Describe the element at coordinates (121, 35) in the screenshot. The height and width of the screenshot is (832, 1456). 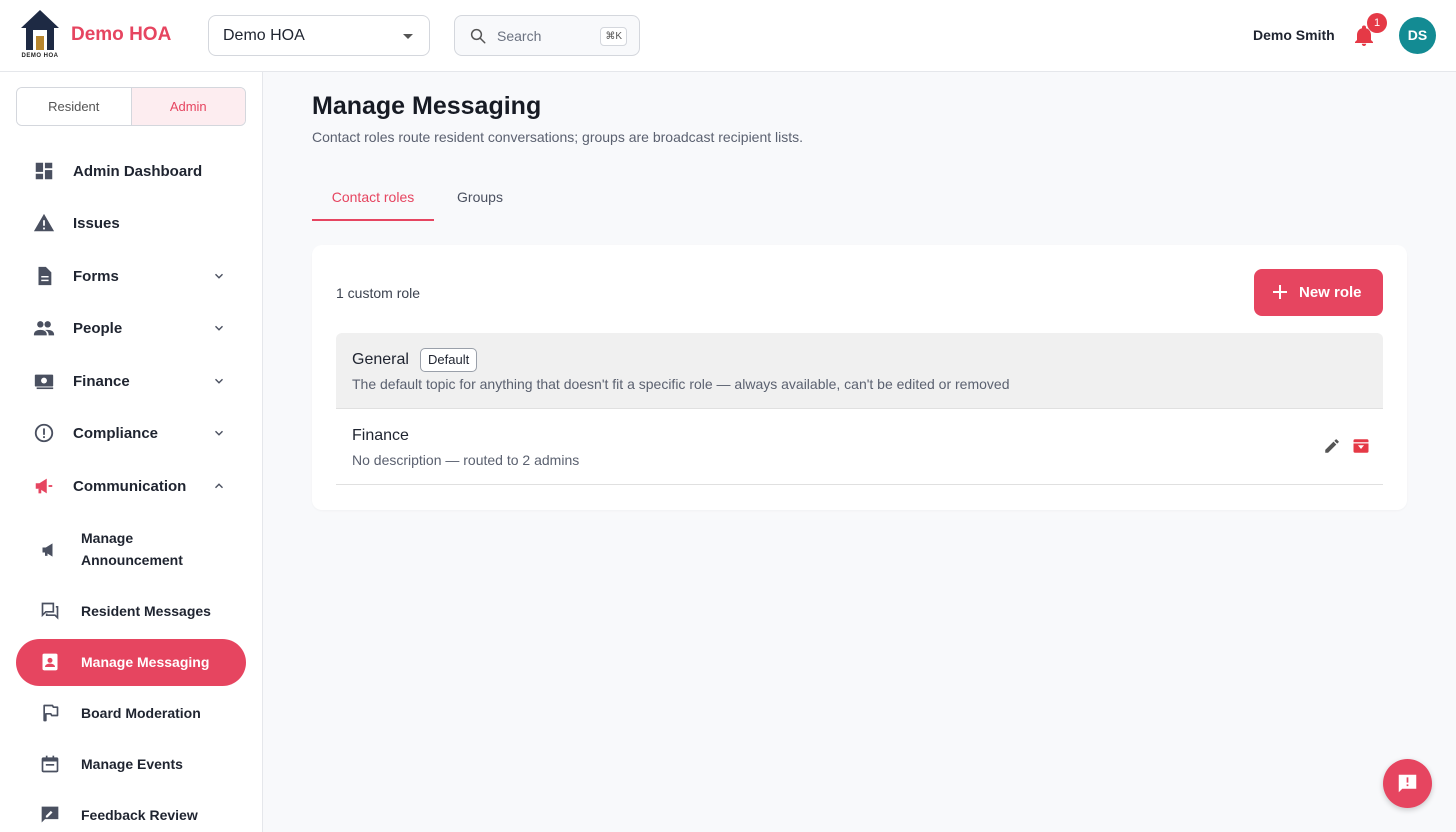
I see `brand-name: Demo HOA` at that location.